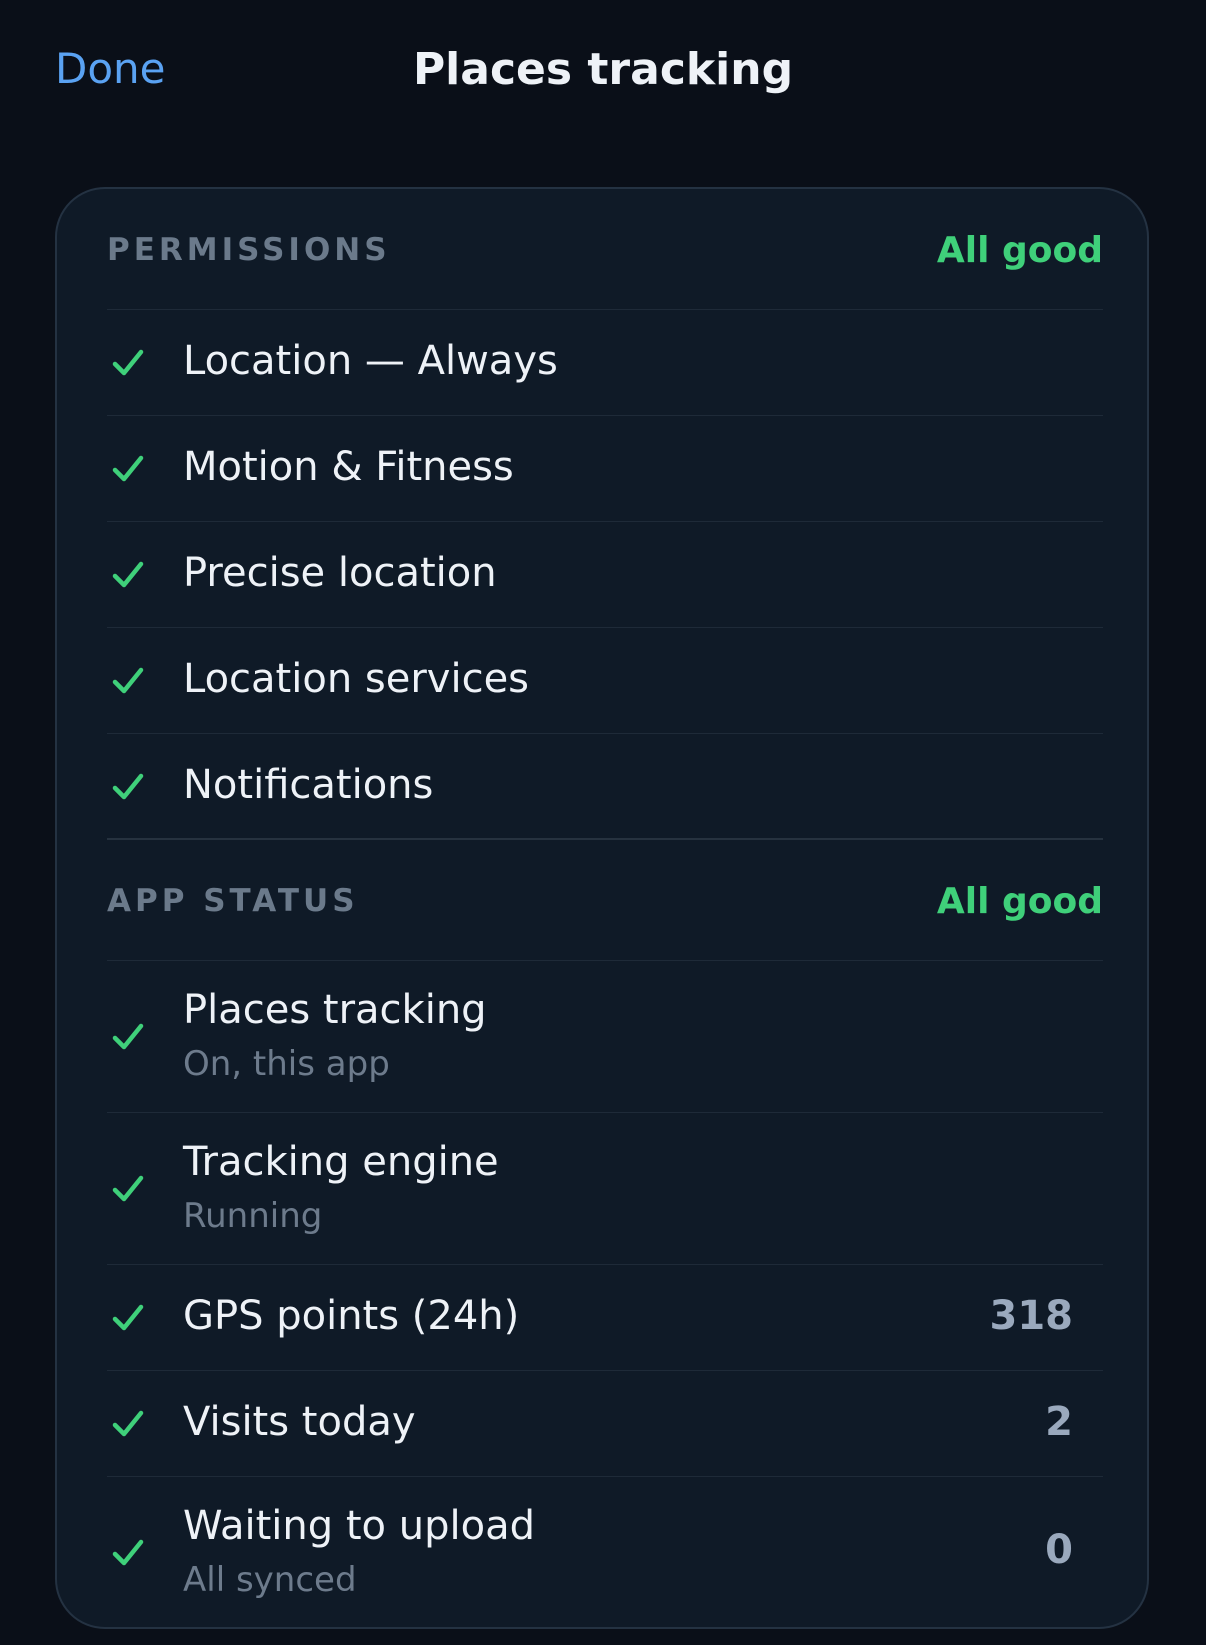 This screenshot has height=1645, width=1206. Describe the element at coordinates (605, 681) in the screenshot. I see `permission-row-location-services: Location services` at that location.